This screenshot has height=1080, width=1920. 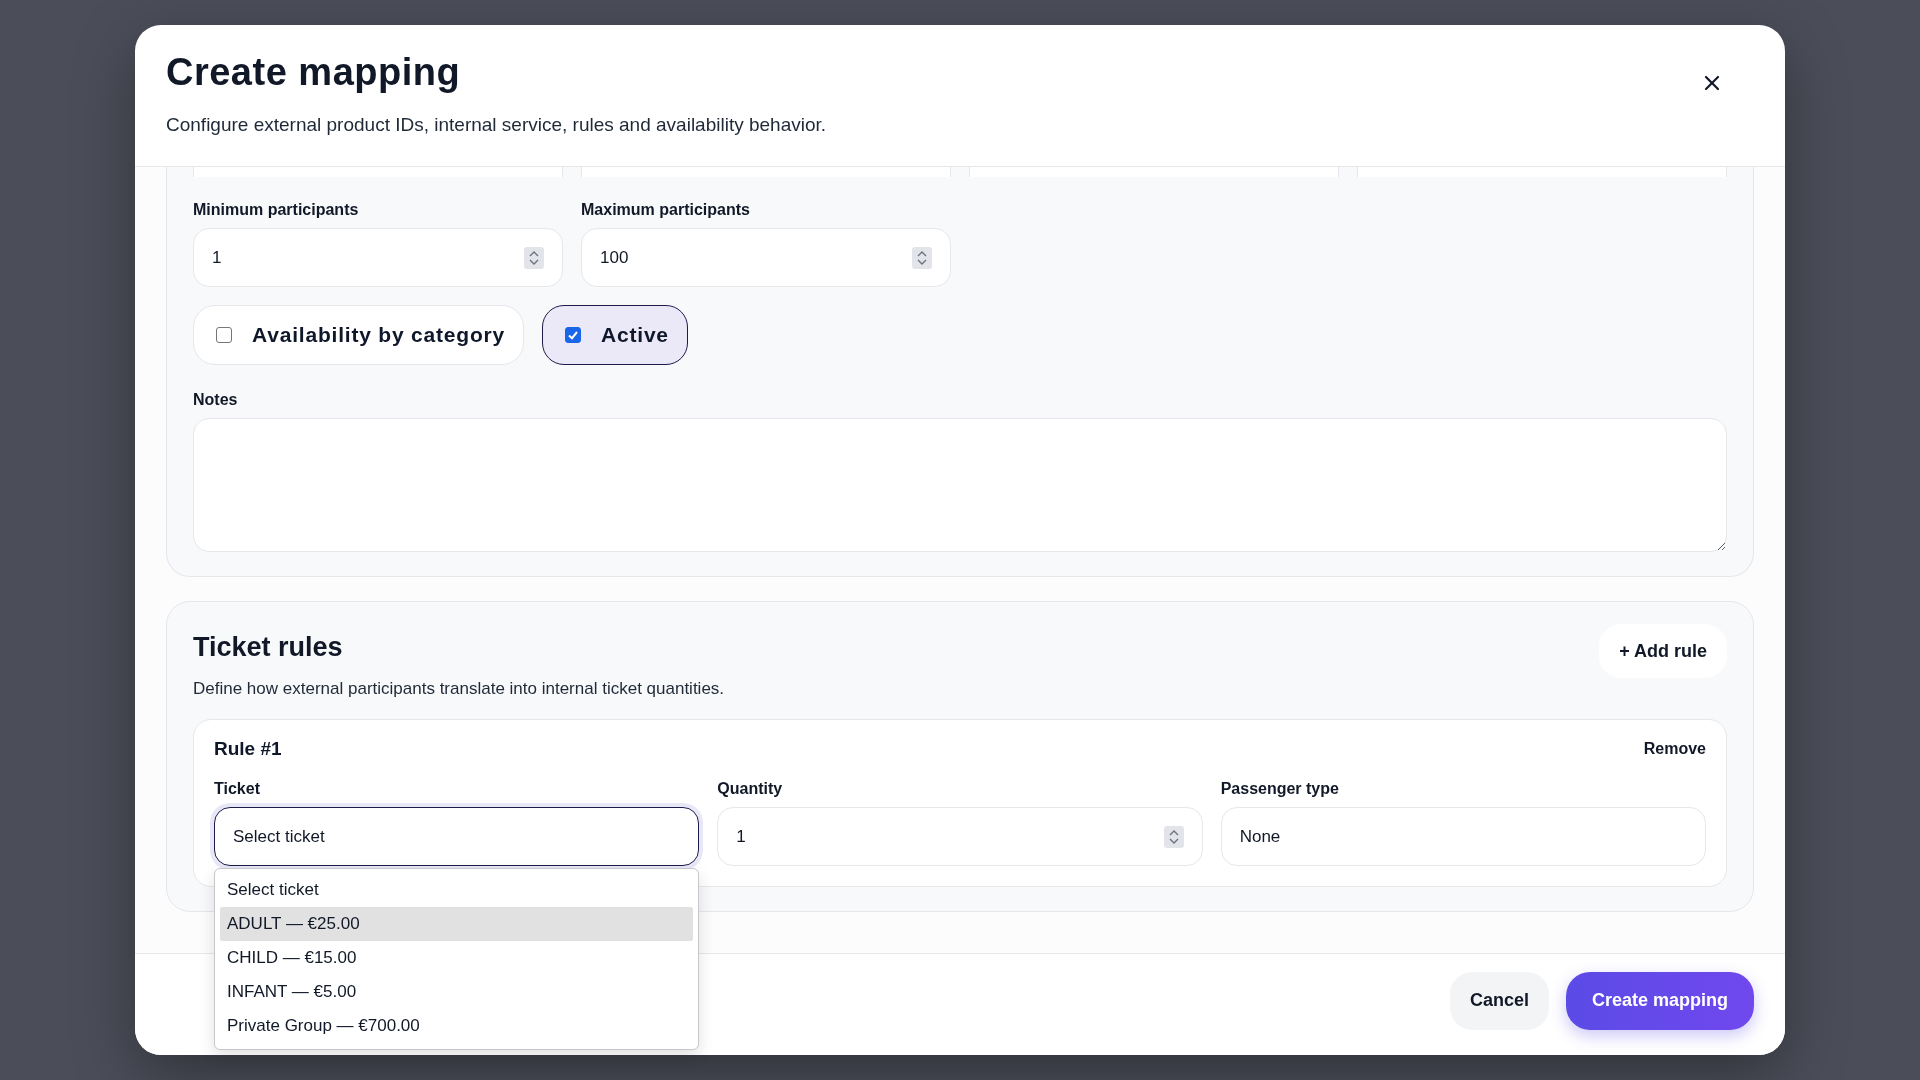 I want to click on checkbox-toggle: Active, so click(x=615, y=335).